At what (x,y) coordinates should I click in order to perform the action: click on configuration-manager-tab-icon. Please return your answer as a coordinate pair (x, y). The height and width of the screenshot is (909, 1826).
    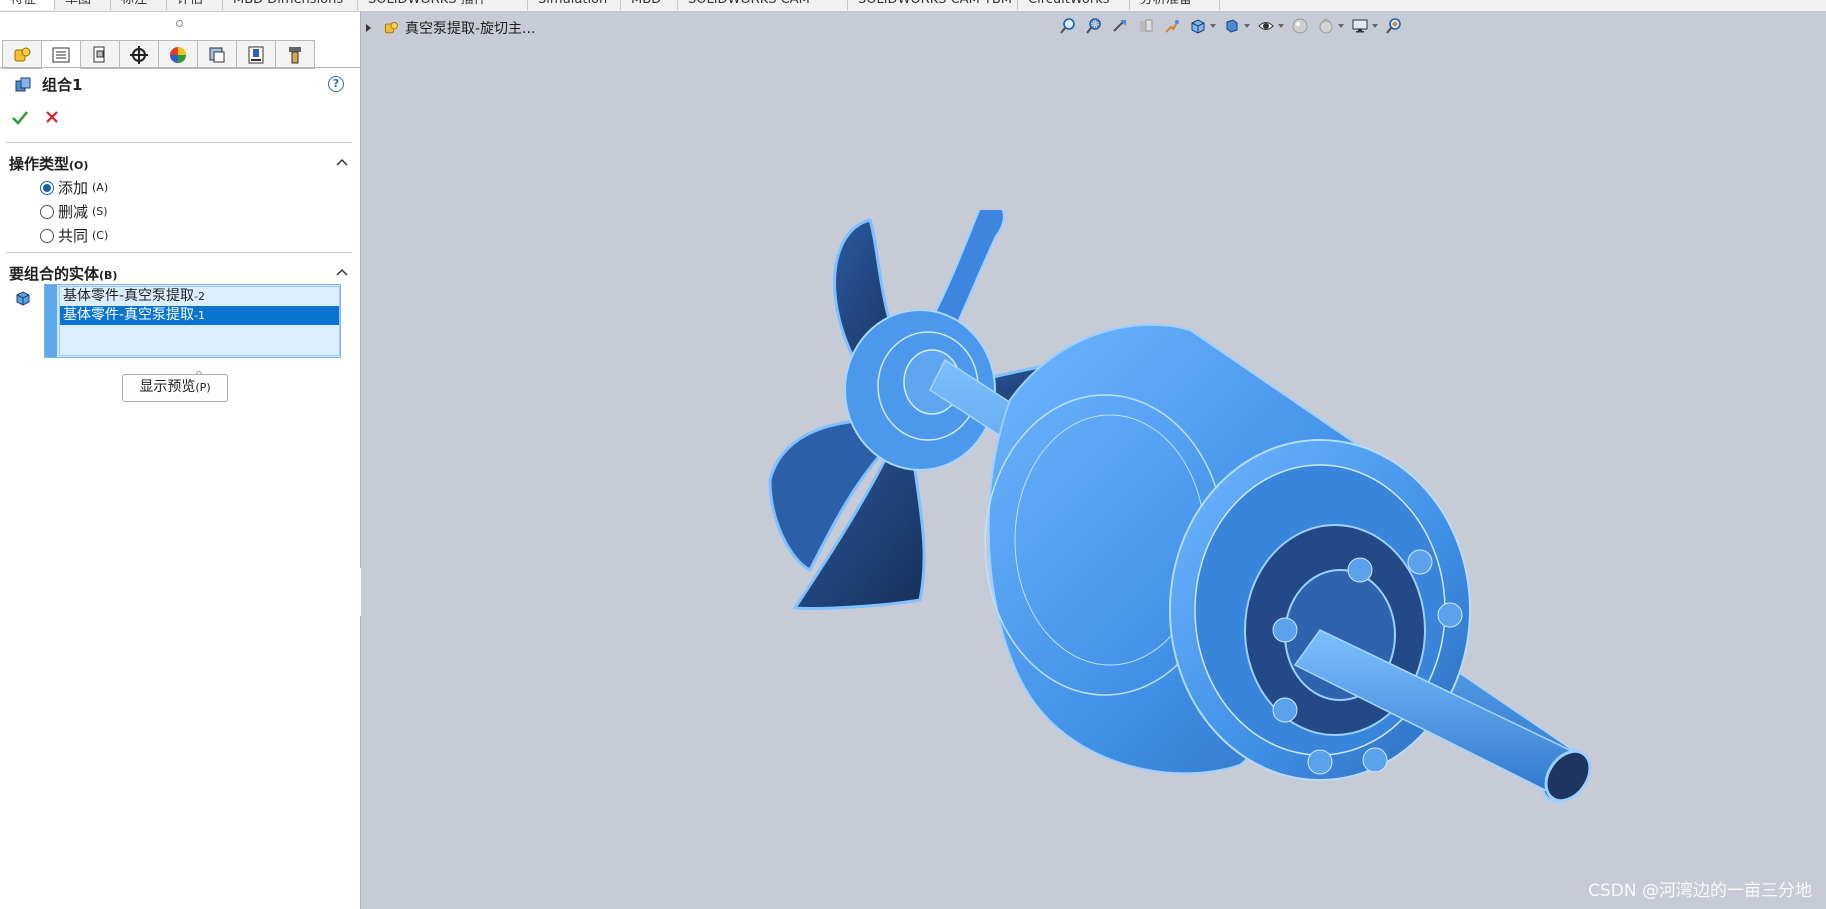
    Looking at the image, I should click on (99, 54).